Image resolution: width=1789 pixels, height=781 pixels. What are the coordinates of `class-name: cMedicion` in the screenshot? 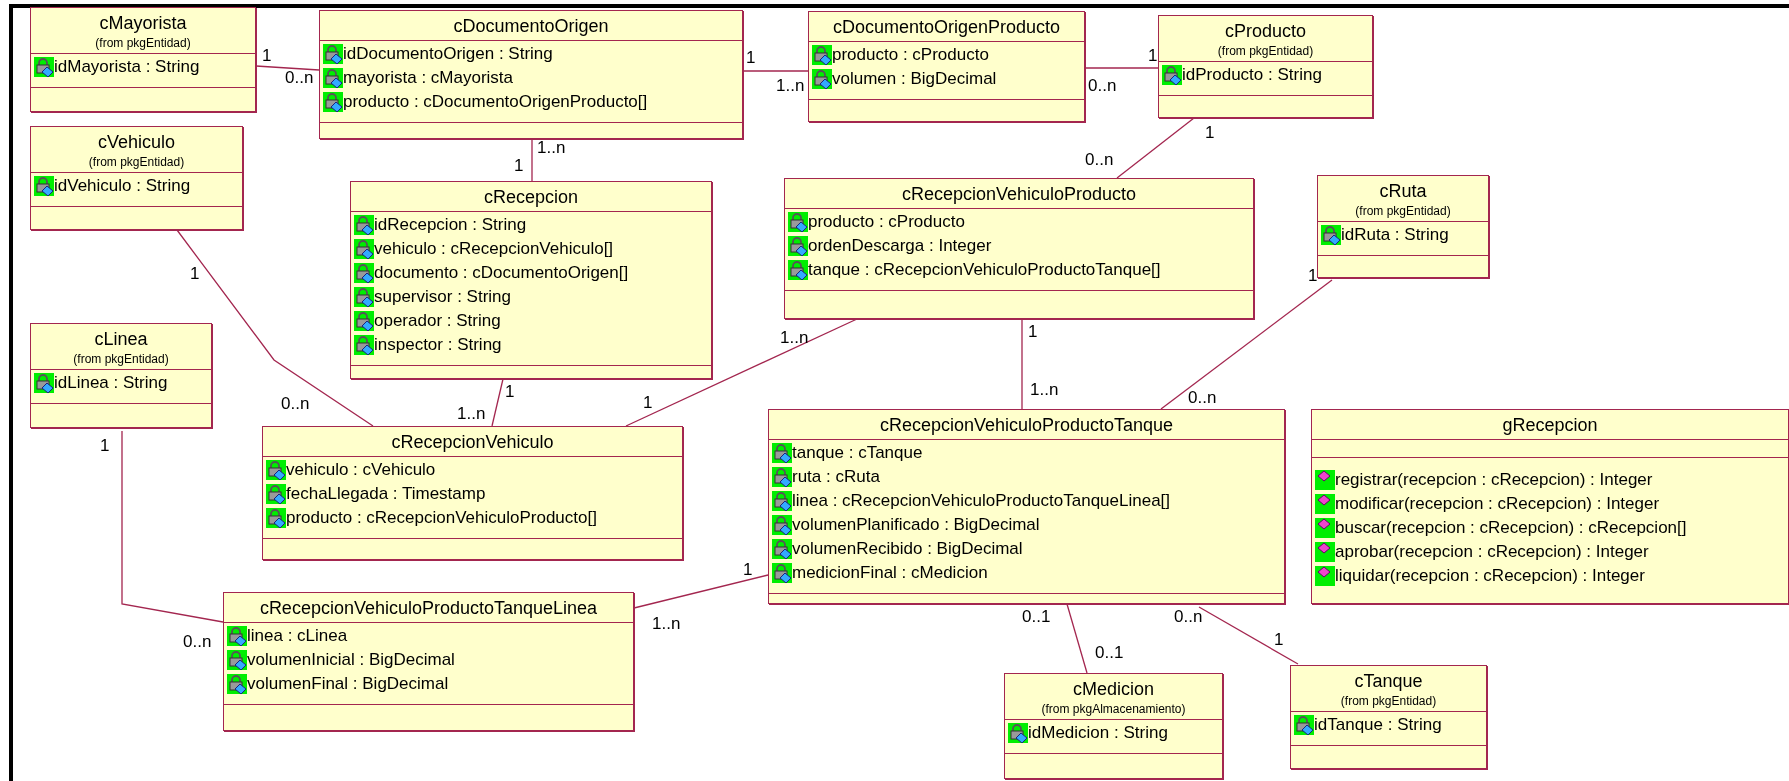 It's located at (1113, 689).